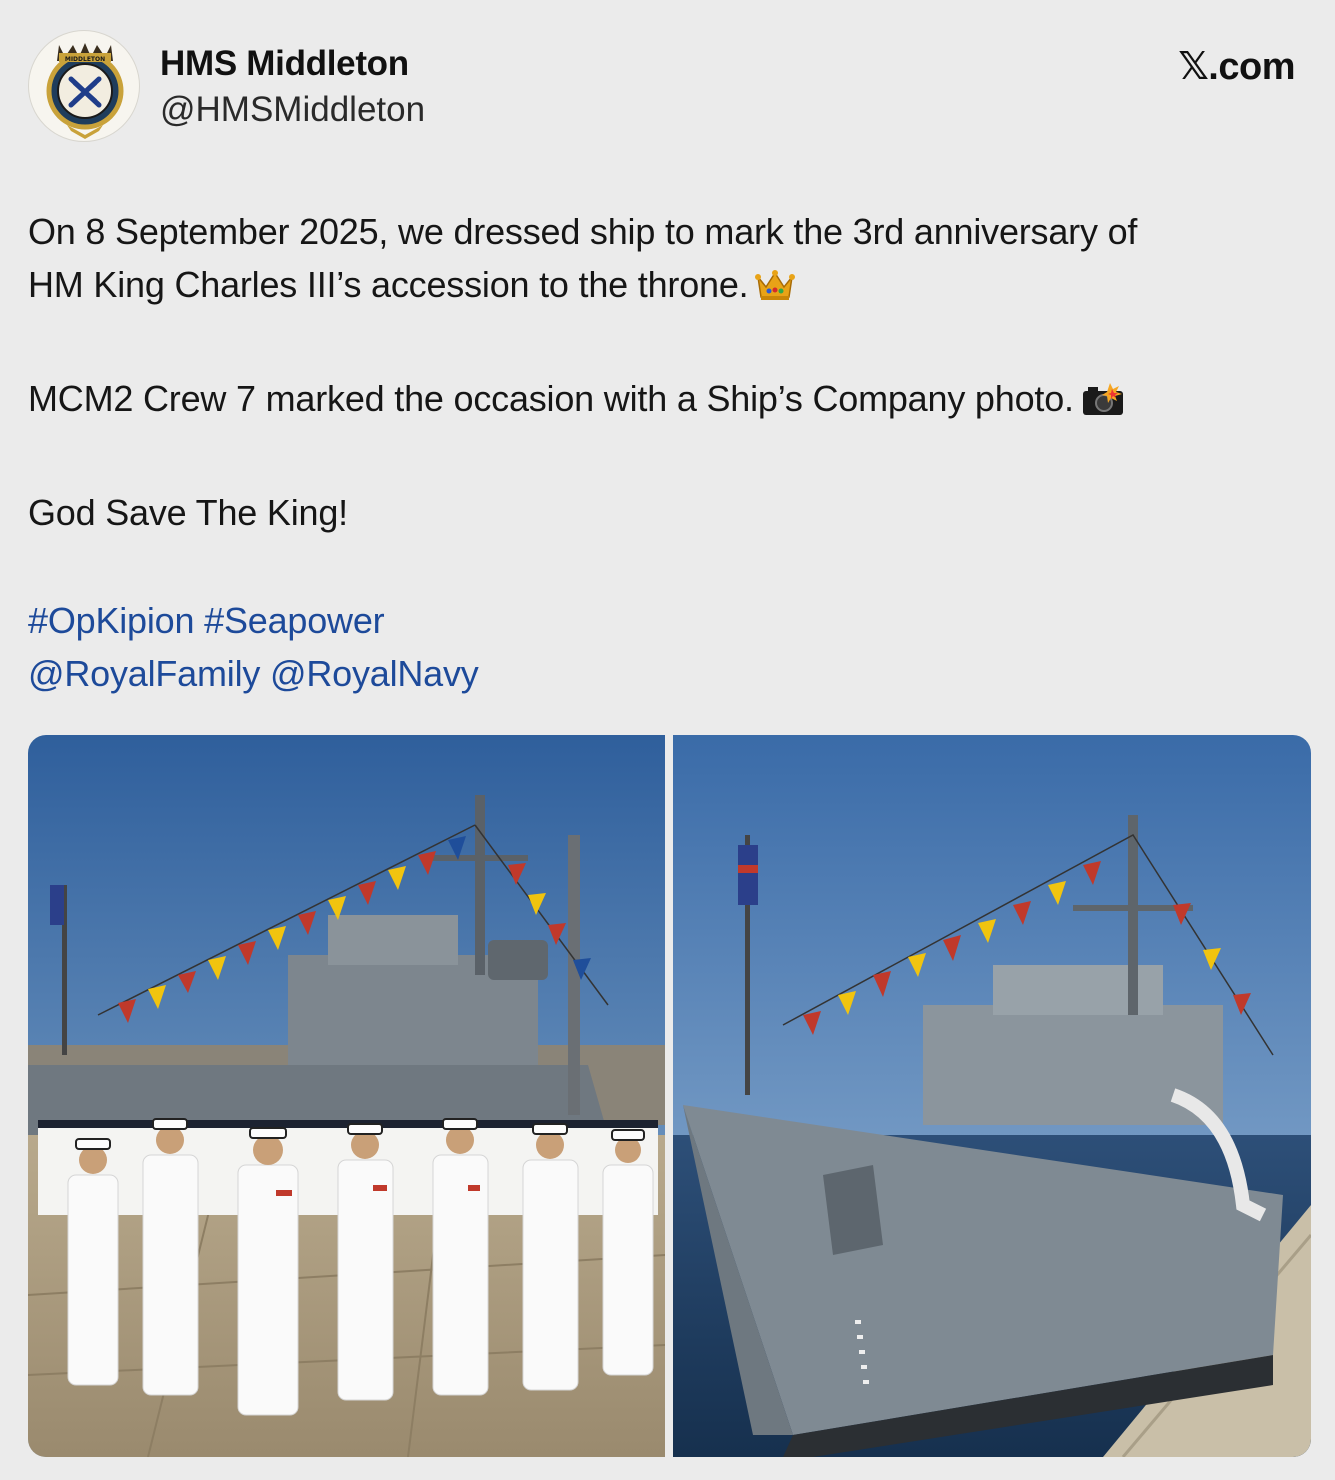 The height and width of the screenshot is (1480, 1335). I want to click on hashtag-opkipion: #OpKipion, so click(111, 620).